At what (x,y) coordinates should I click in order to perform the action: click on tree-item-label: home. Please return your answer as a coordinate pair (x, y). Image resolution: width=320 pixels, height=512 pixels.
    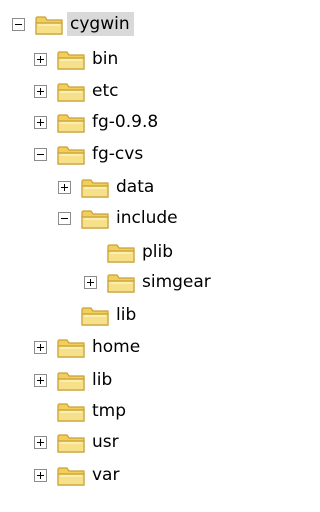
    Looking at the image, I should click on (116, 347).